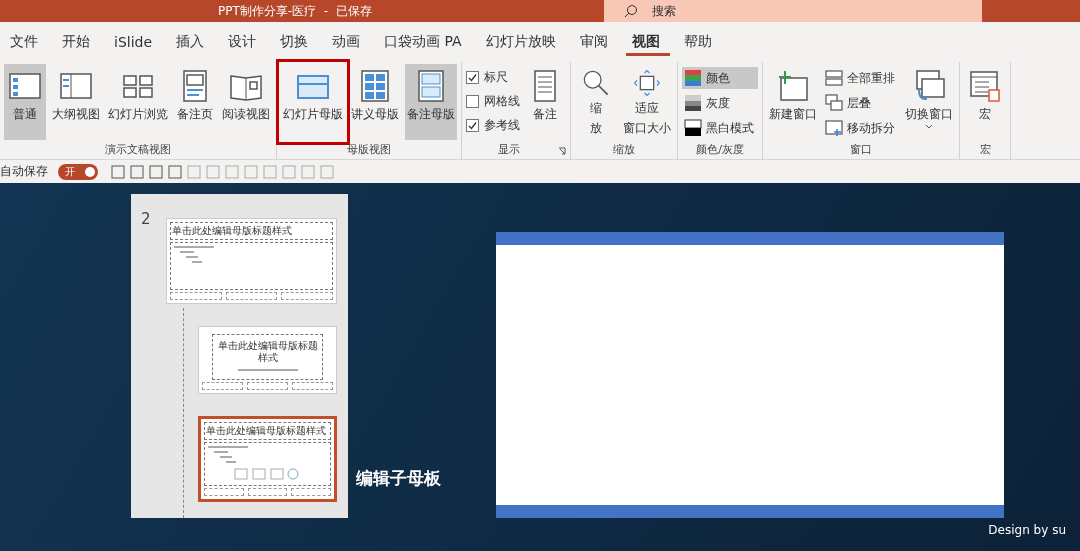  What do you see at coordinates (861, 78) in the screenshot?
I see `ribbon-button: 全部重排` at bounding box center [861, 78].